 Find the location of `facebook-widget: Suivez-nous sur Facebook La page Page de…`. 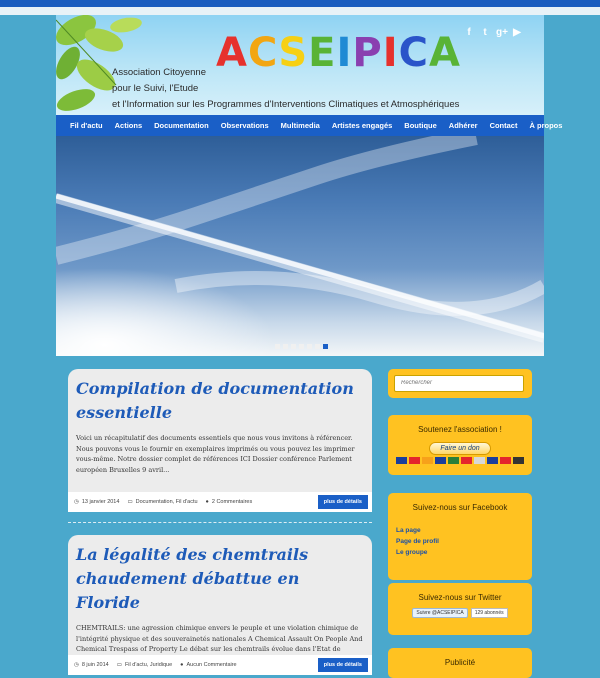

facebook-widget: Suivez-nous sur Facebook La page Page de… is located at coordinates (460, 536).